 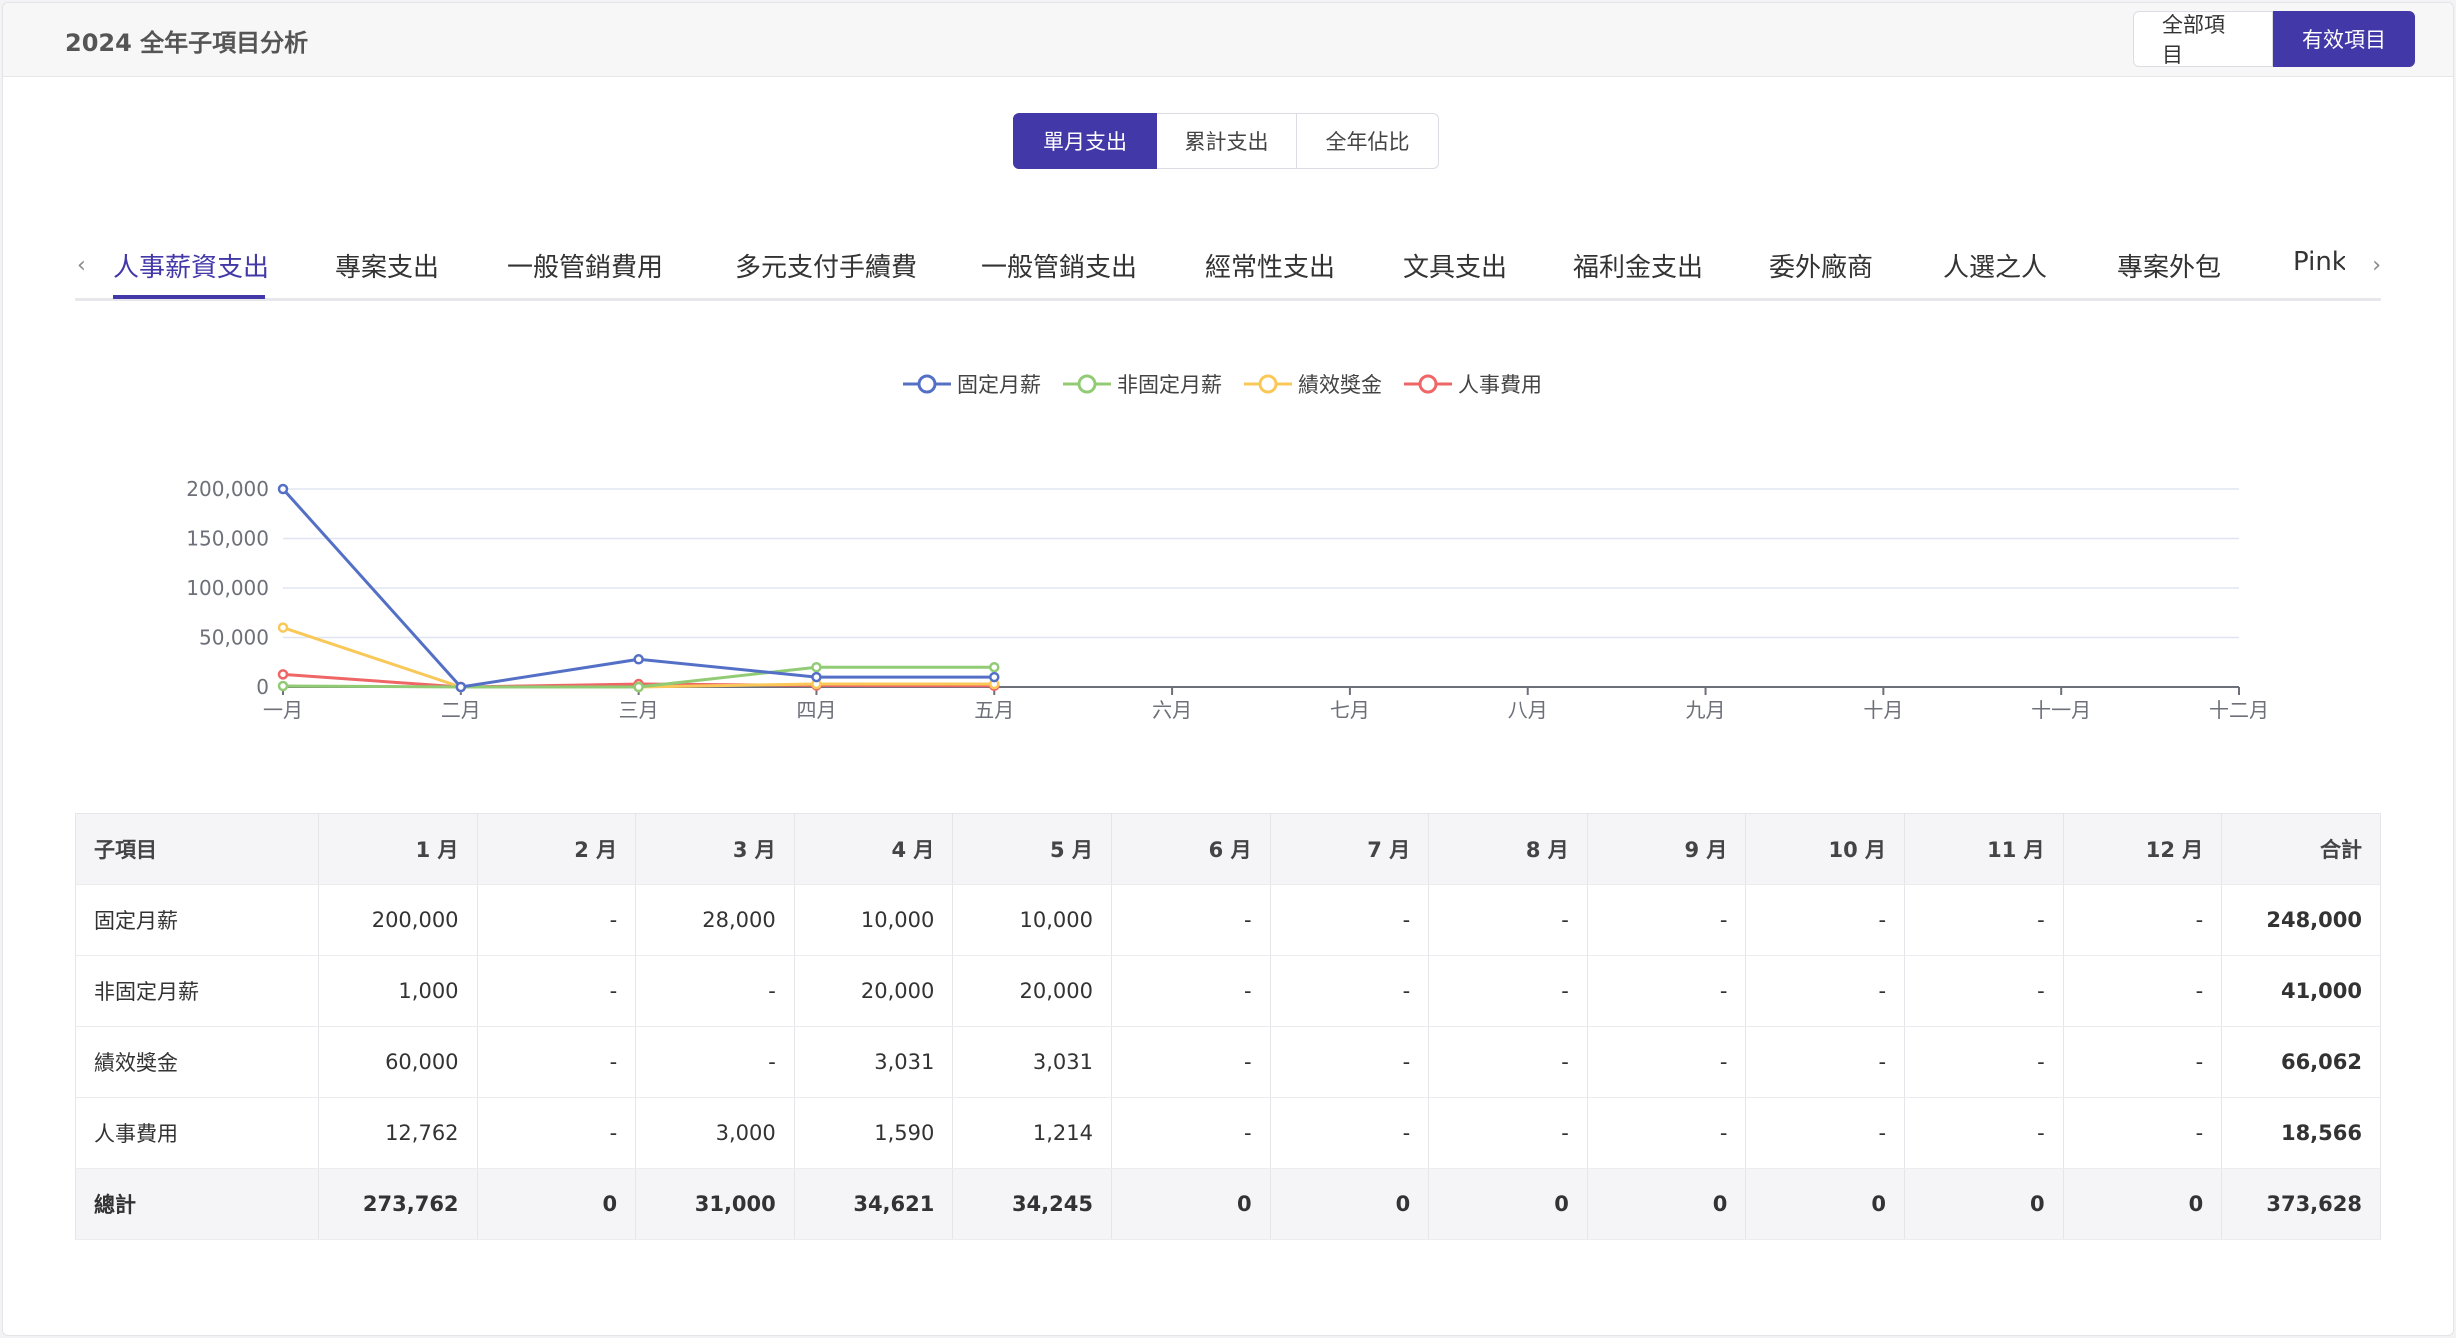 I want to click on legend-label: 人事費用, so click(x=1500, y=385).